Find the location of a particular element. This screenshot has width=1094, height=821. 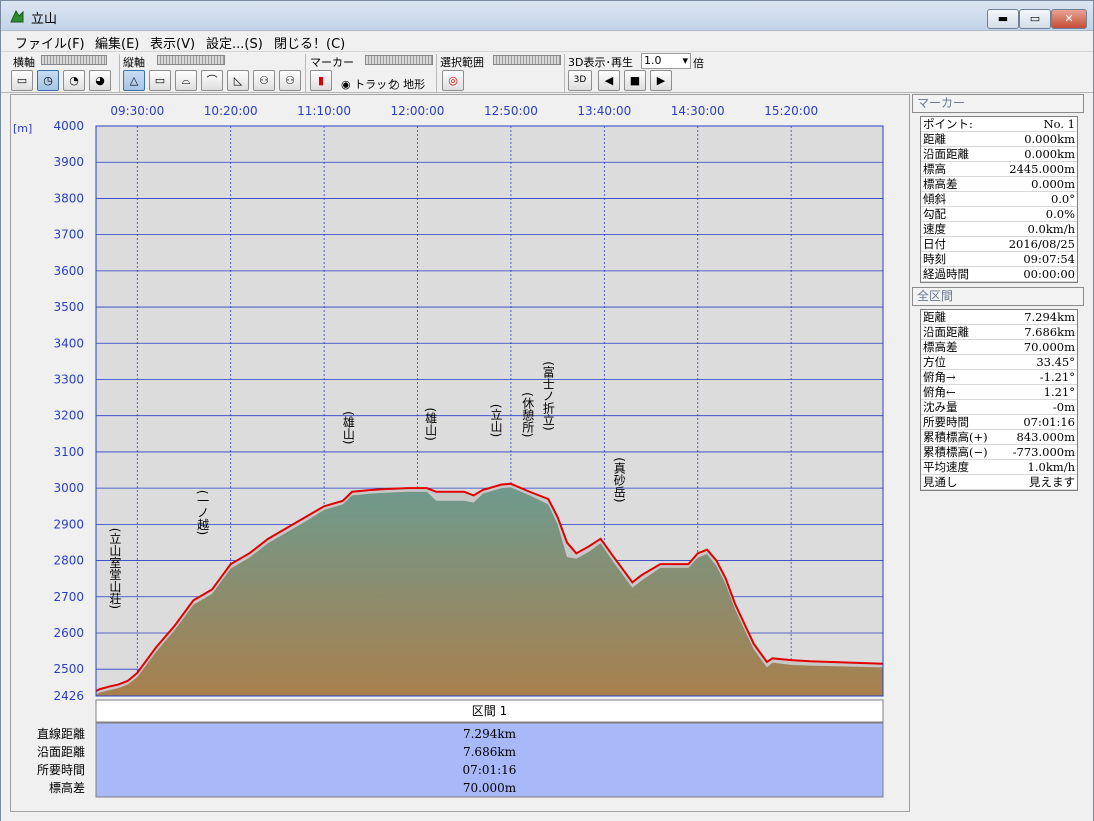

rewind-icon: ◀ is located at coordinates (609, 80).